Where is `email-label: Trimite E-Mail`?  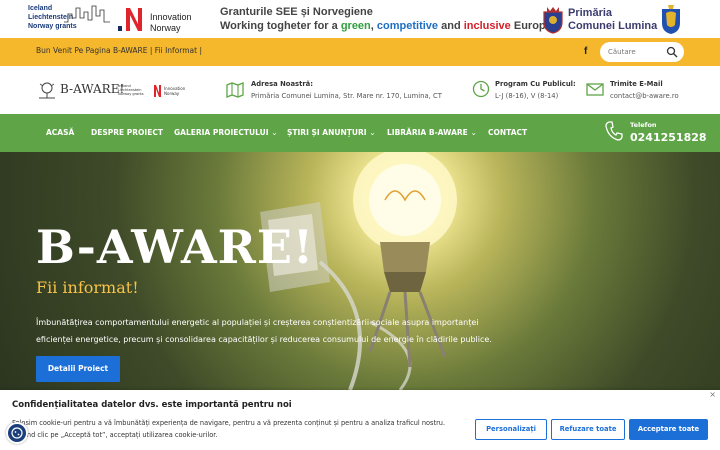
email-label: Trimite E-Mail is located at coordinates (636, 84).